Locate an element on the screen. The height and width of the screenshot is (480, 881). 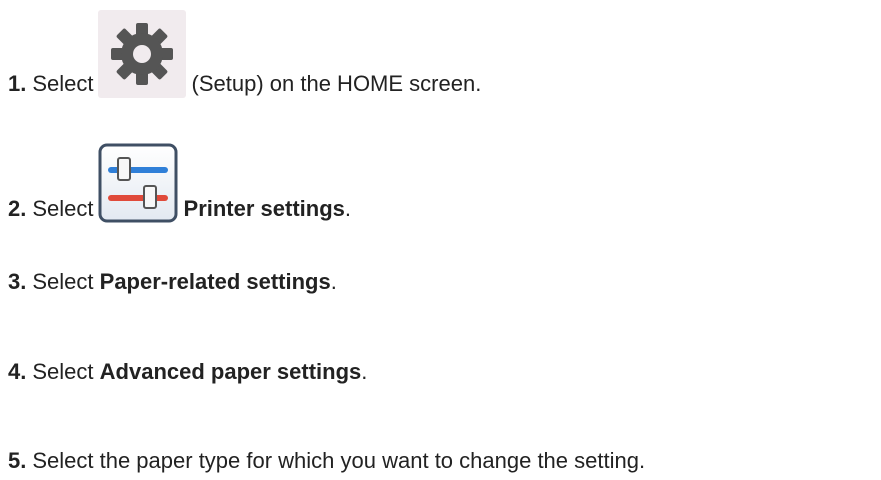
step-1: 1. Select (Setup) on the HOME screen. is located at coordinates (244, 54).